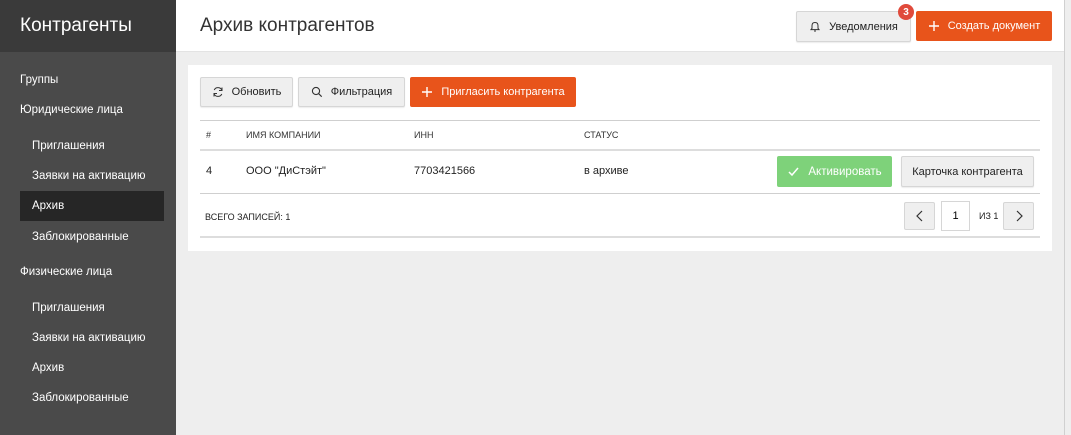 The image size is (1071, 435). Describe the element at coordinates (286, 171) in the screenshot. I see `row-company-name: ООО "ДиСтэйт"` at that location.